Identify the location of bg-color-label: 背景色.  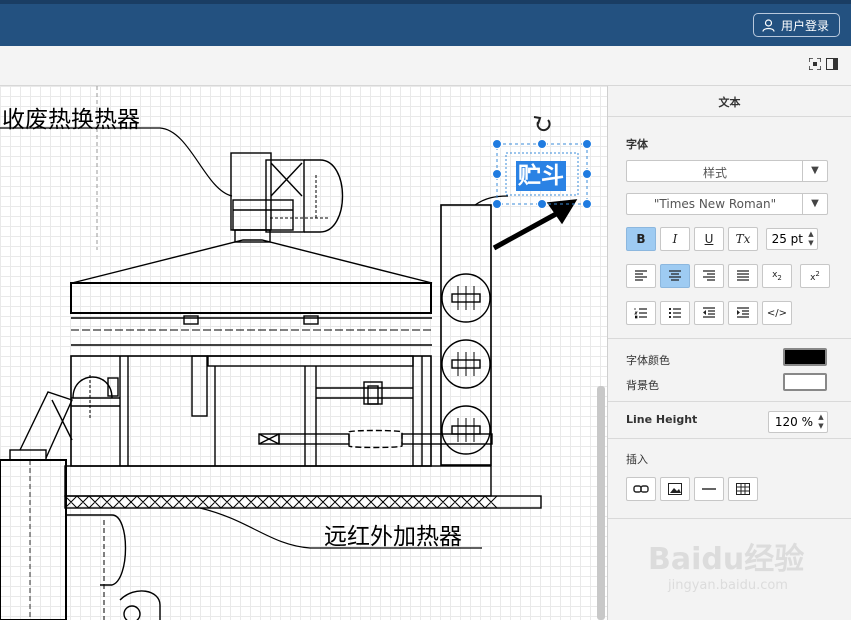
(642, 385).